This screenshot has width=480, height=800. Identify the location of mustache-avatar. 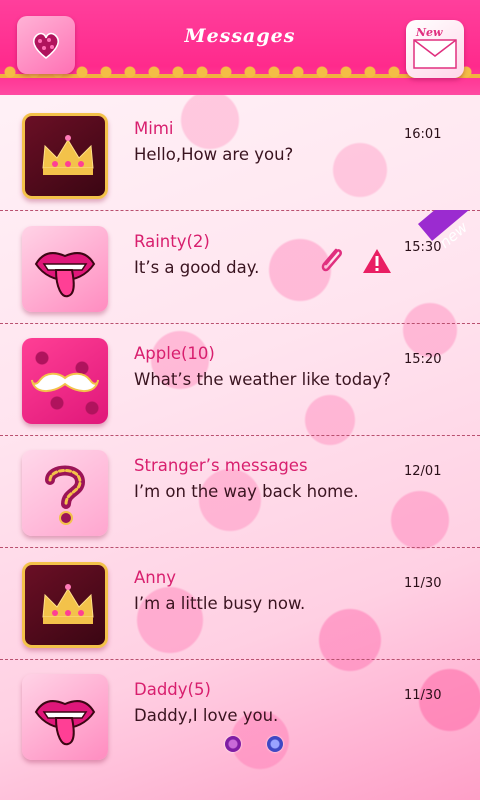
(65, 381).